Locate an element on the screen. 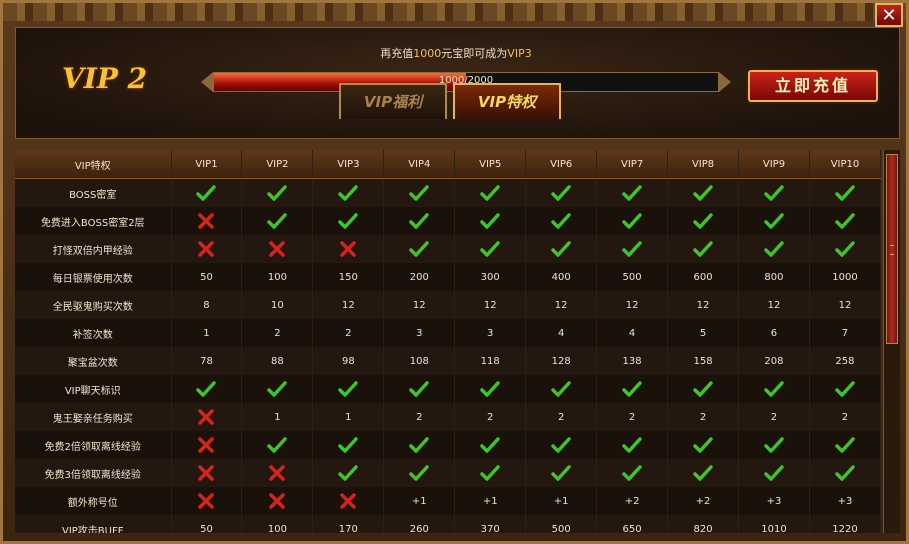  upgrade-hint: 再充值1000元宝即可成为VIP3 is located at coordinates (456, 53).